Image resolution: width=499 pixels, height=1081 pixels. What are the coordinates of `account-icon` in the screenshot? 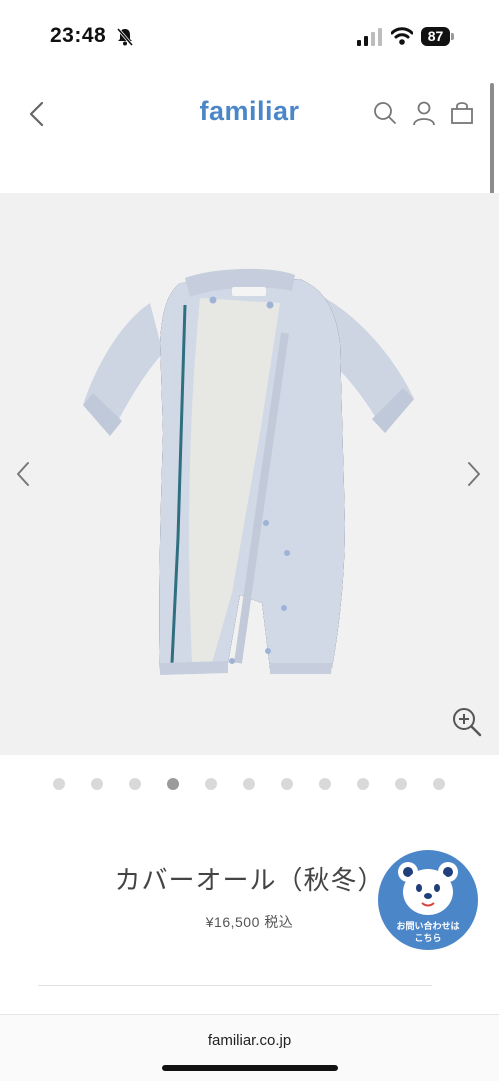 It's located at (424, 113).